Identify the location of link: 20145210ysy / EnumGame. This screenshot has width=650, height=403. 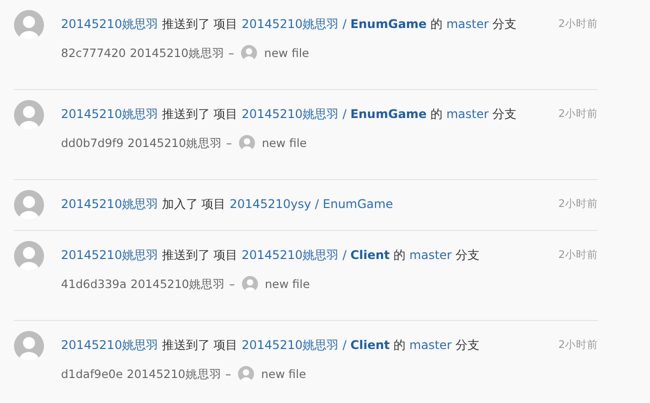
(311, 204).